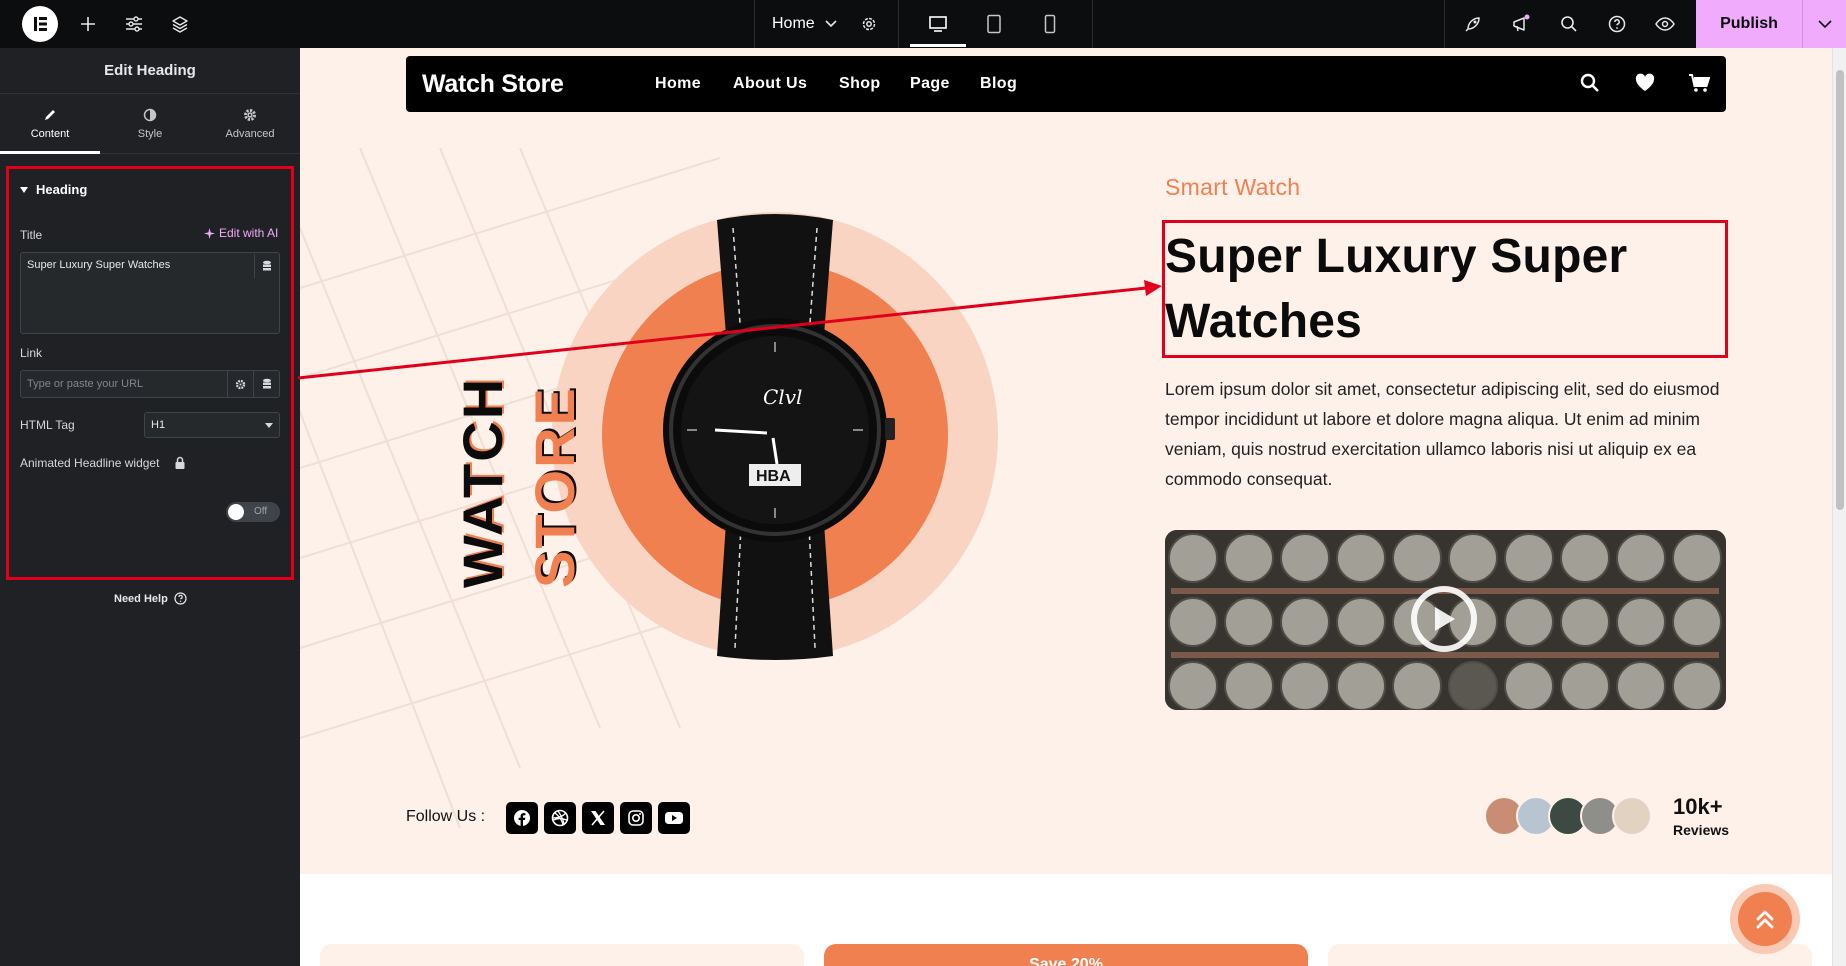 The width and height of the screenshot is (1846, 966). I want to click on link-input: Type or paste your URL, so click(85, 384).